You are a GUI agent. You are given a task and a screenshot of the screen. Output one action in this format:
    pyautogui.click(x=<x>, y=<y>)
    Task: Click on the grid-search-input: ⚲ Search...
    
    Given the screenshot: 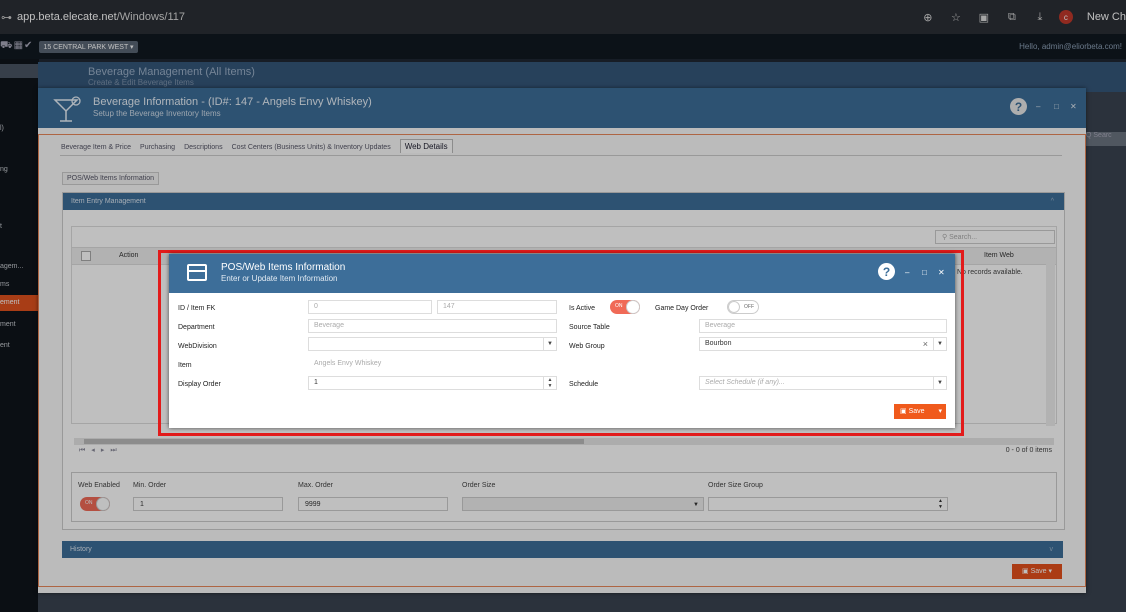 What is the action you would take?
    pyautogui.click(x=995, y=237)
    